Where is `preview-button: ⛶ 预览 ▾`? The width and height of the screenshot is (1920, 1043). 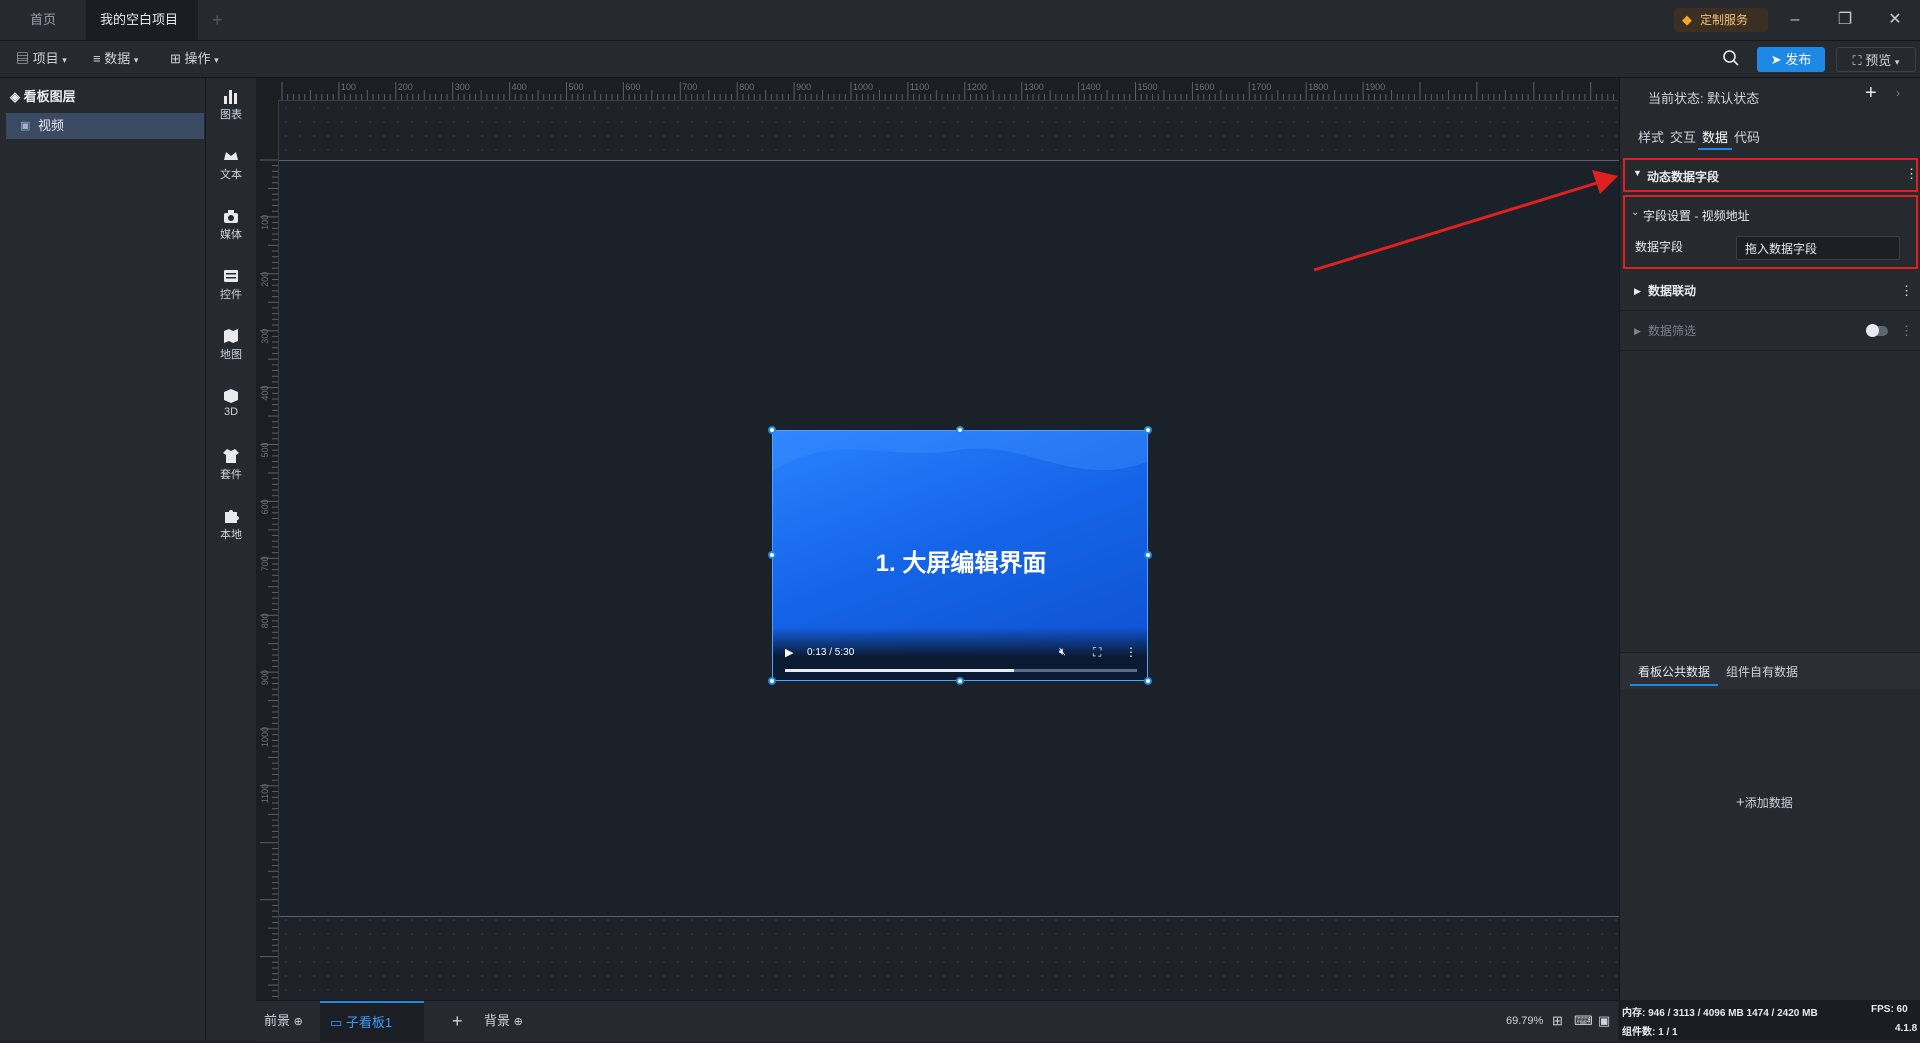 preview-button: ⛶ 预览 ▾ is located at coordinates (1876, 59).